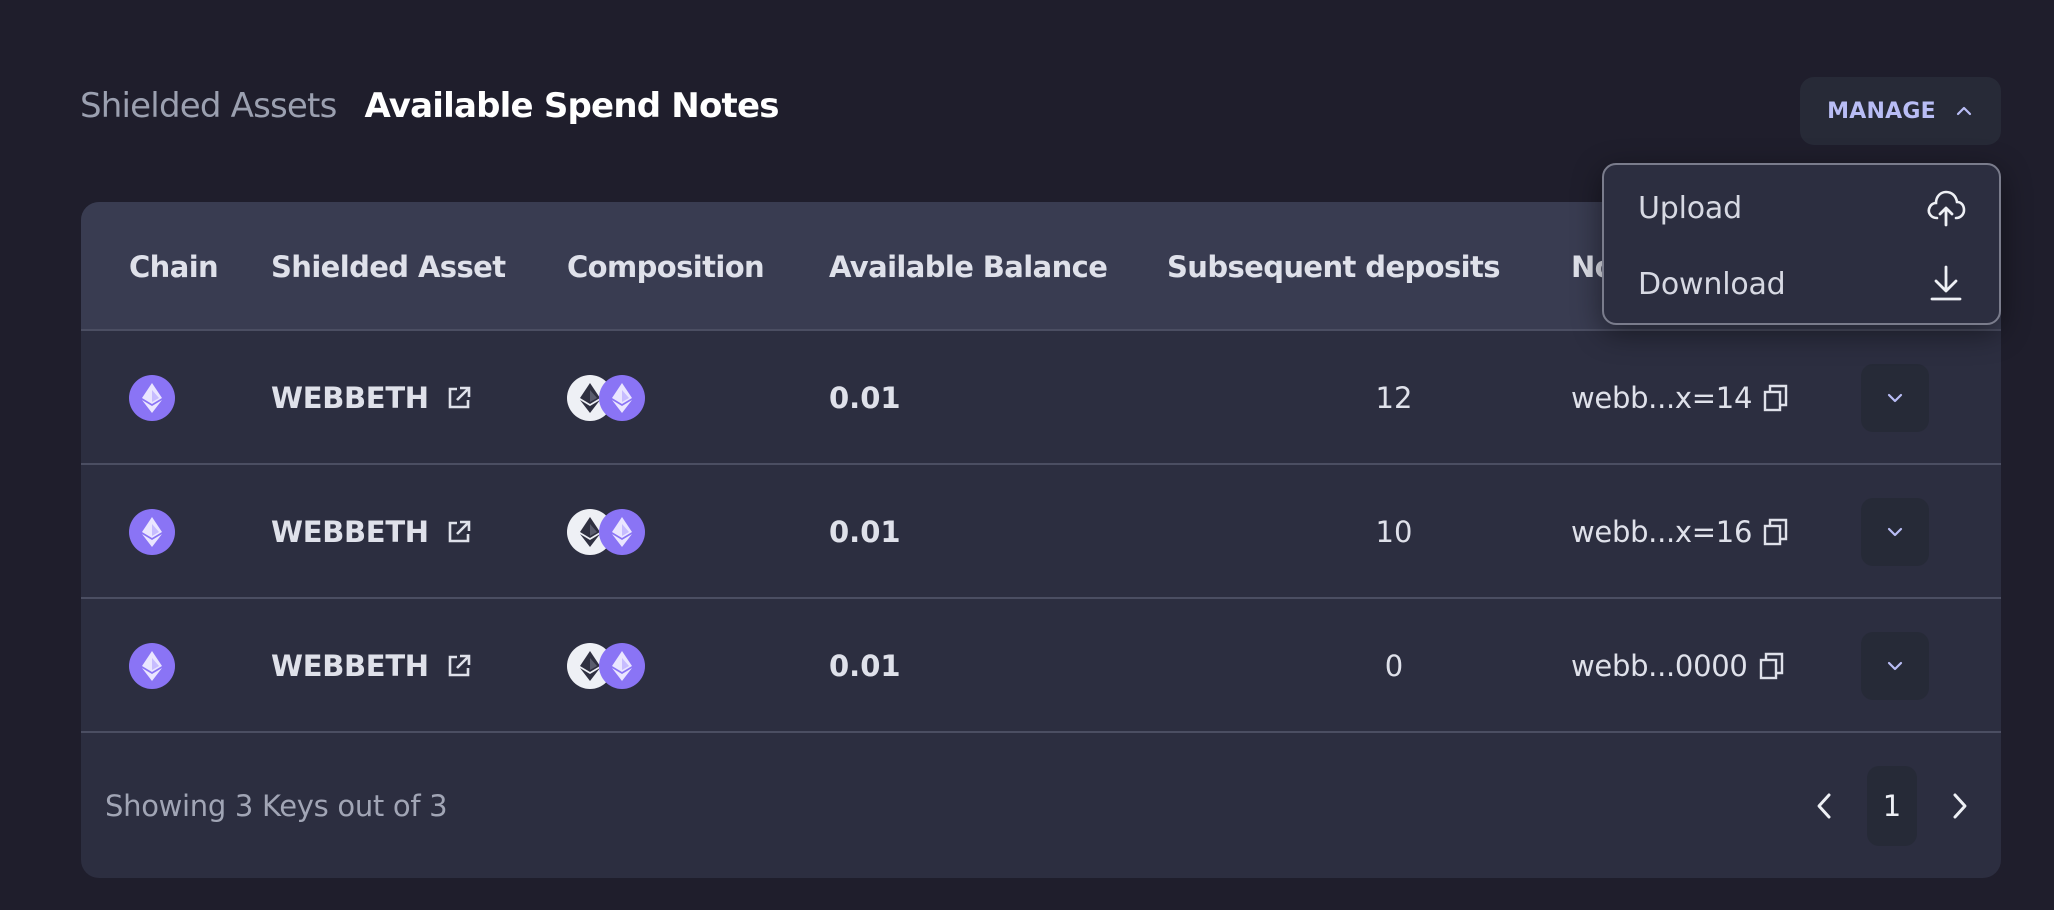  What do you see at coordinates (1394, 666) in the screenshot?
I see `subsequent-deposits: 0` at bounding box center [1394, 666].